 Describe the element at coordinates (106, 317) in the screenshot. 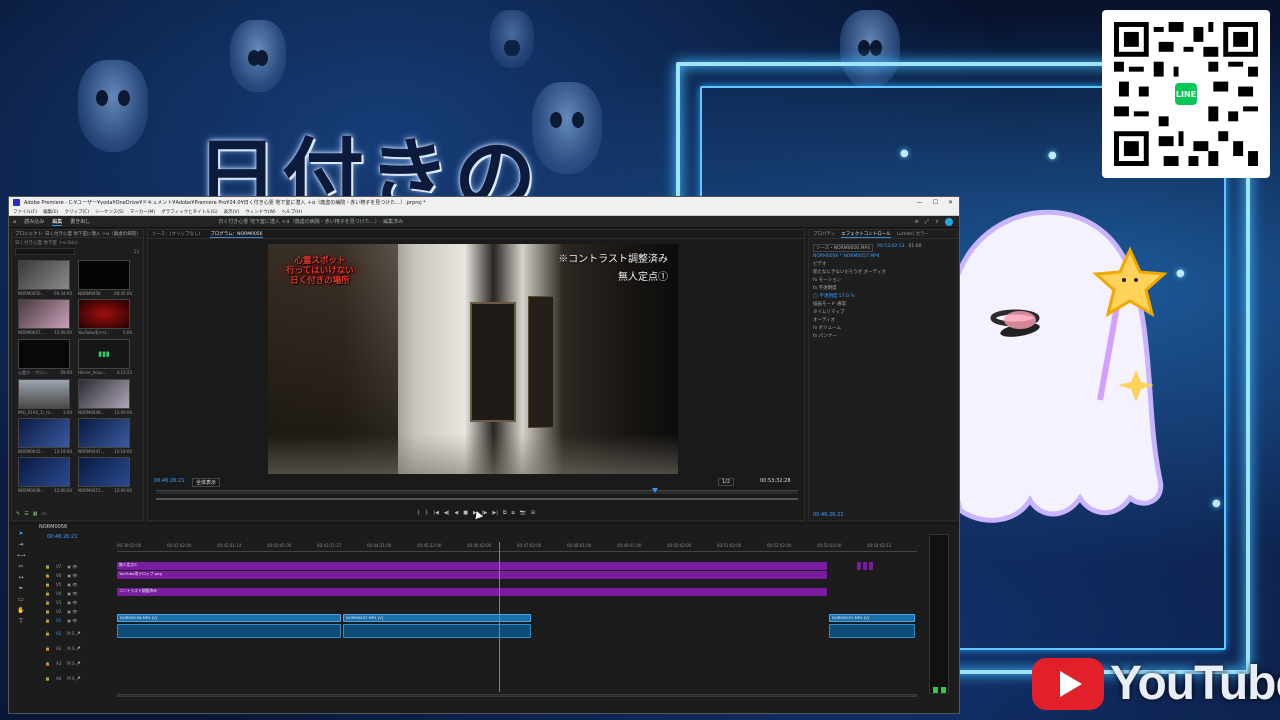

I see `project-item: YouTube用テロ... 5:00` at that location.